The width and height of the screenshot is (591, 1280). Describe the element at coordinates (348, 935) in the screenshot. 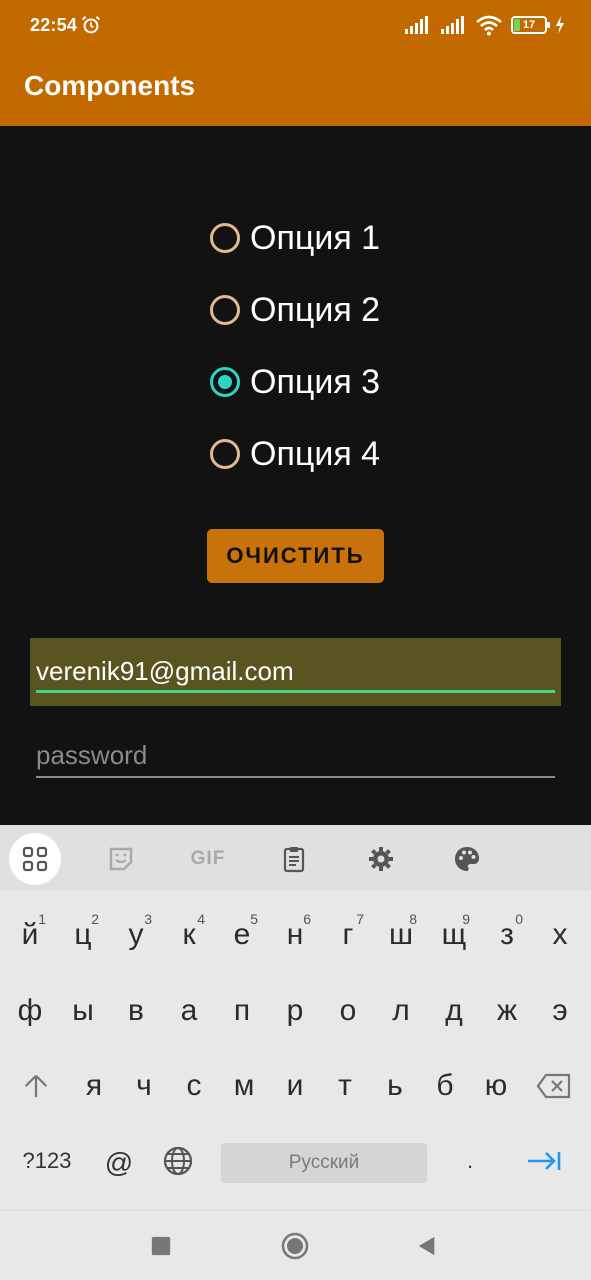

I see `key-г: г7` at that location.